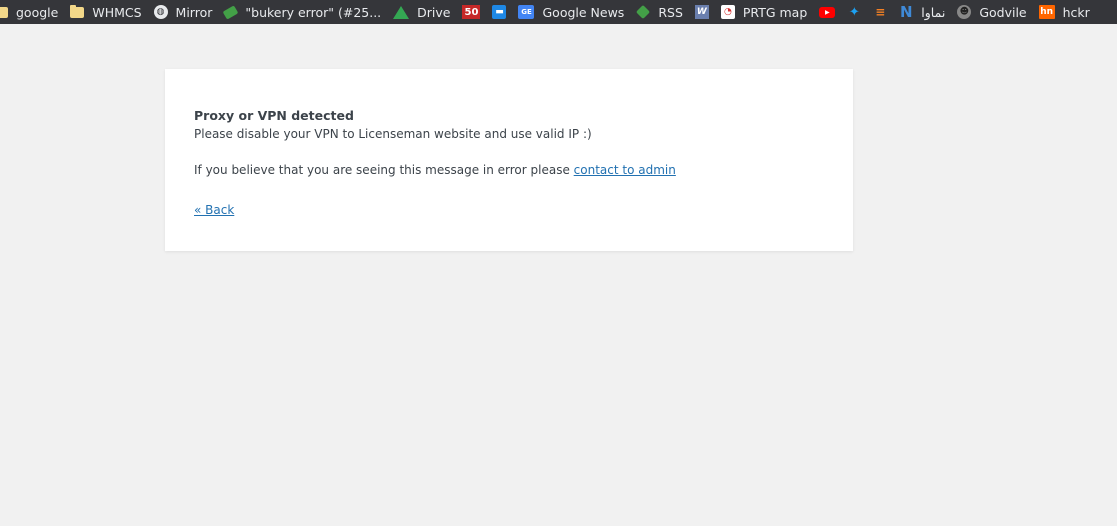 This screenshot has width=1117, height=526. I want to click on bookmark-google-news: GE Google News, so click(573, 12).